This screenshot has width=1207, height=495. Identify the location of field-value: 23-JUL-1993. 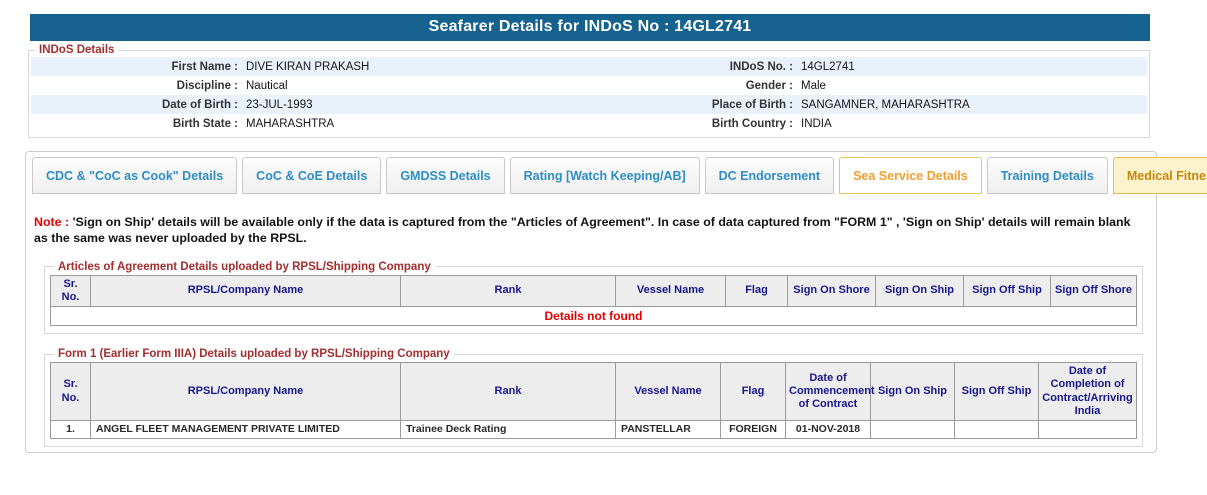
(279, 104).